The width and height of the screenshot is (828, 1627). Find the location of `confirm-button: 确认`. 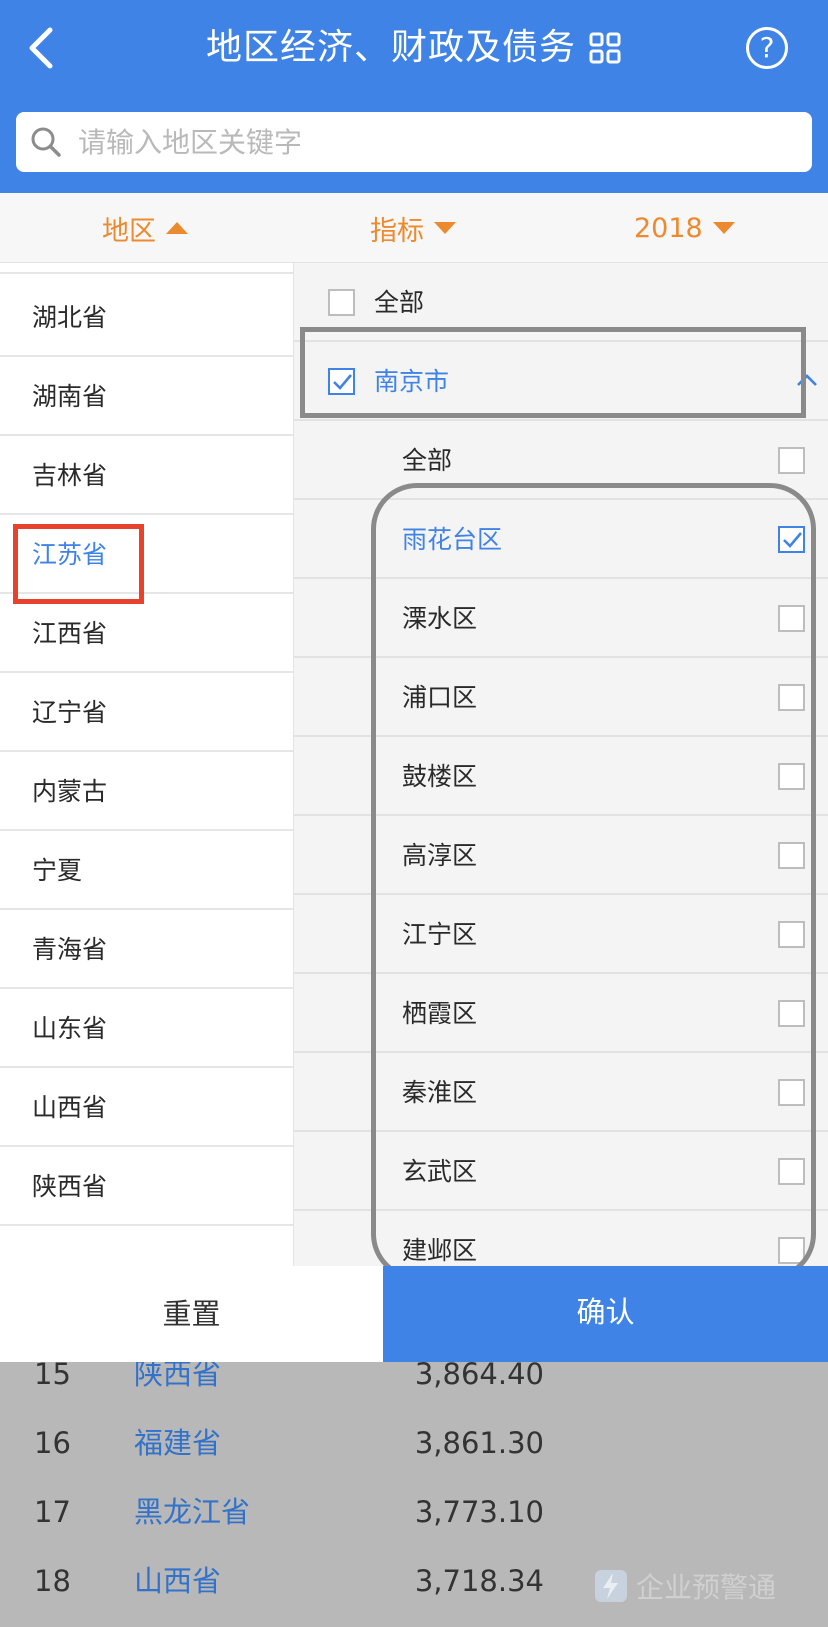

confirm-button: 确认 is located at coordinates (605, 1314).